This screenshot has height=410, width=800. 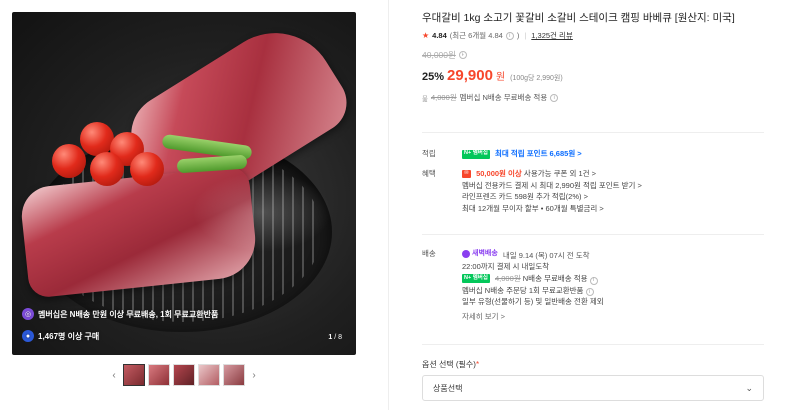 What do you see at coordinates (597, 97) in the screenshot?
I see `shipping-summary: 뭂 4,000원 멤버십 N배송 무료배송 적용 i` at bounding box center [597, 97].